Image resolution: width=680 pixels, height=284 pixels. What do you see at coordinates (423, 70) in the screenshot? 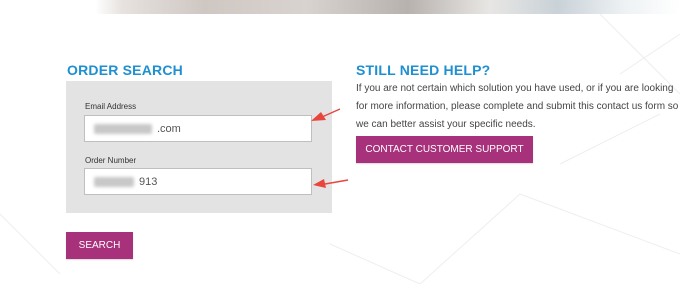
I see `help-title: STILL NEED HELP?` at bounding box center [423, 70].